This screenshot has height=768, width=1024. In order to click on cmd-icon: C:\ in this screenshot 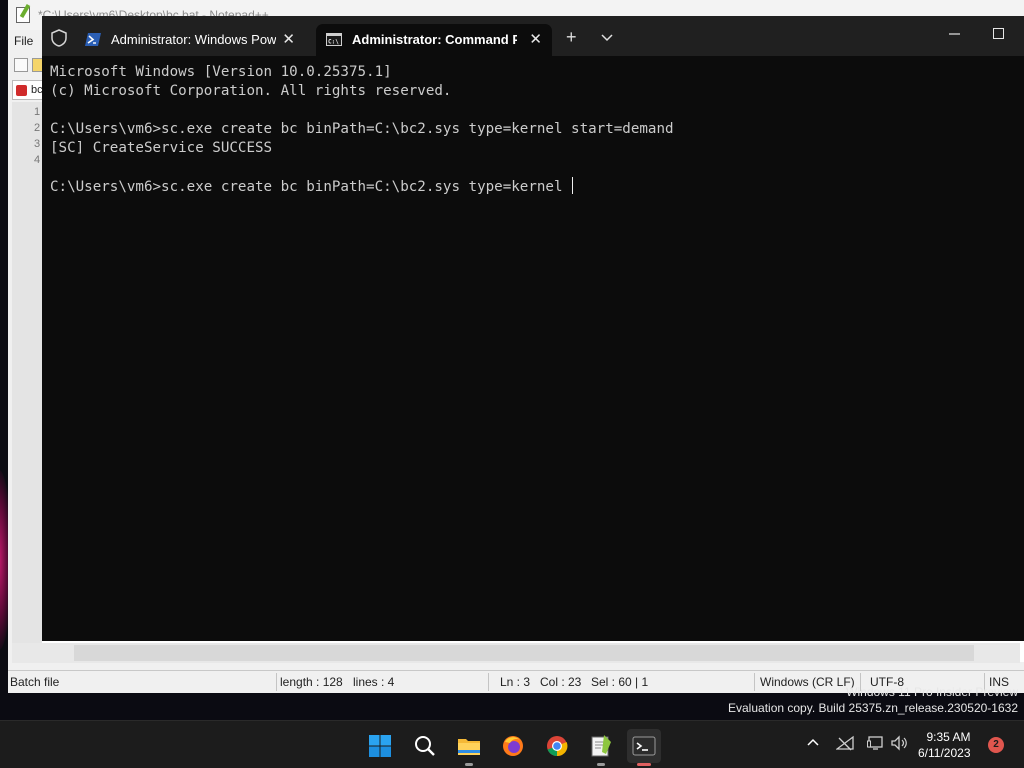, I will do `click(334, 39)`.